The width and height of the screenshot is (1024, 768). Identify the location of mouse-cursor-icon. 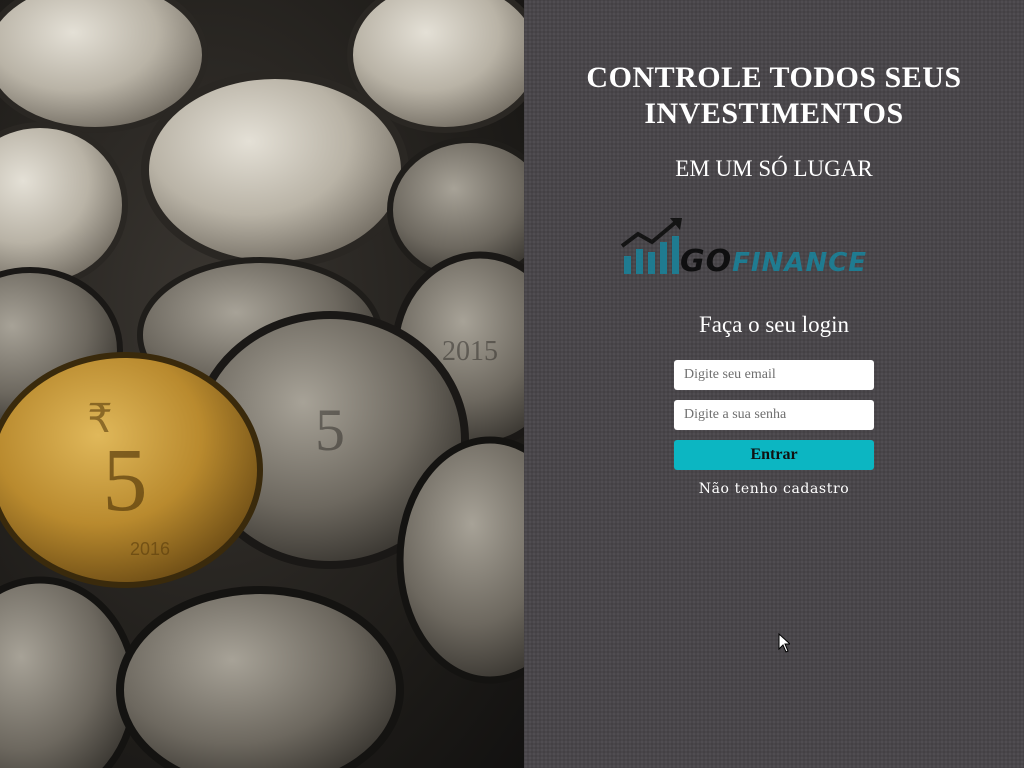
(784, 643).